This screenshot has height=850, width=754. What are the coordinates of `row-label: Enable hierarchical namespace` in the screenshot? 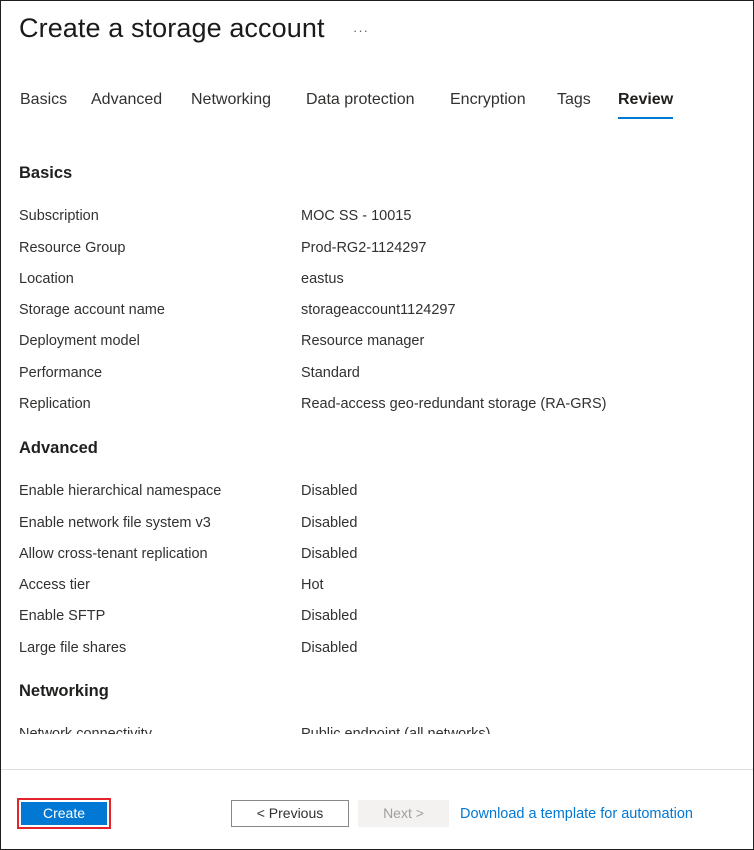 It's located at (120, 491).